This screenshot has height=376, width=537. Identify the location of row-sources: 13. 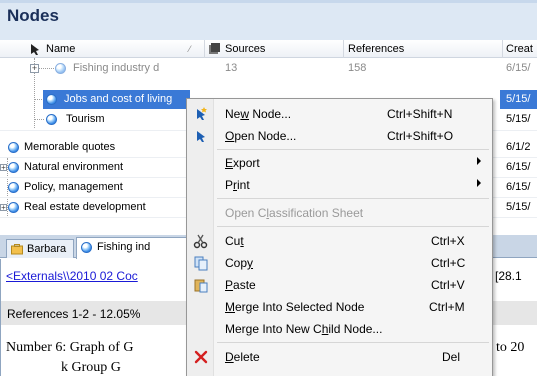
(231, 68).